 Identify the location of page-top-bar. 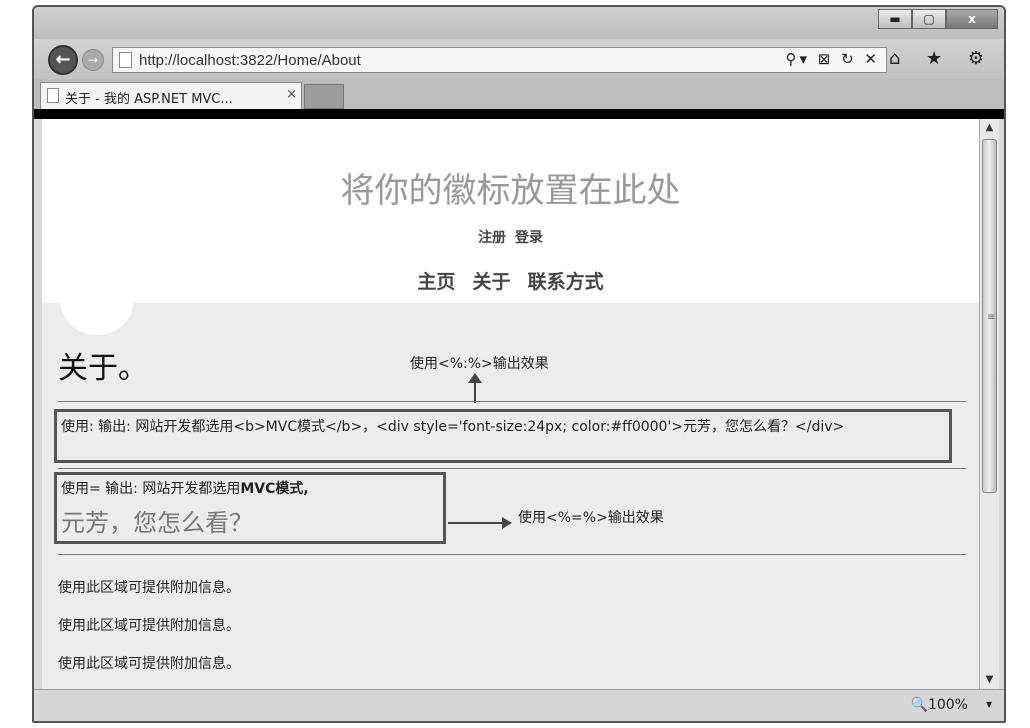
(519, 114).